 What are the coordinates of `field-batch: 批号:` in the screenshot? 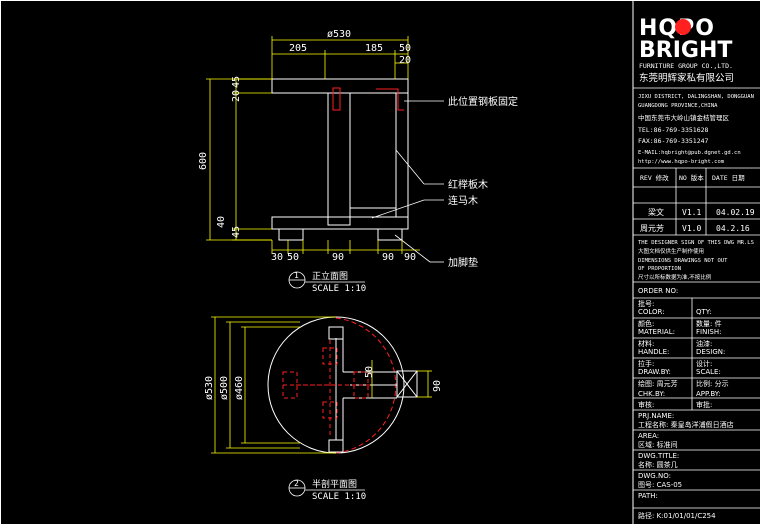 It's located at (646, 303).